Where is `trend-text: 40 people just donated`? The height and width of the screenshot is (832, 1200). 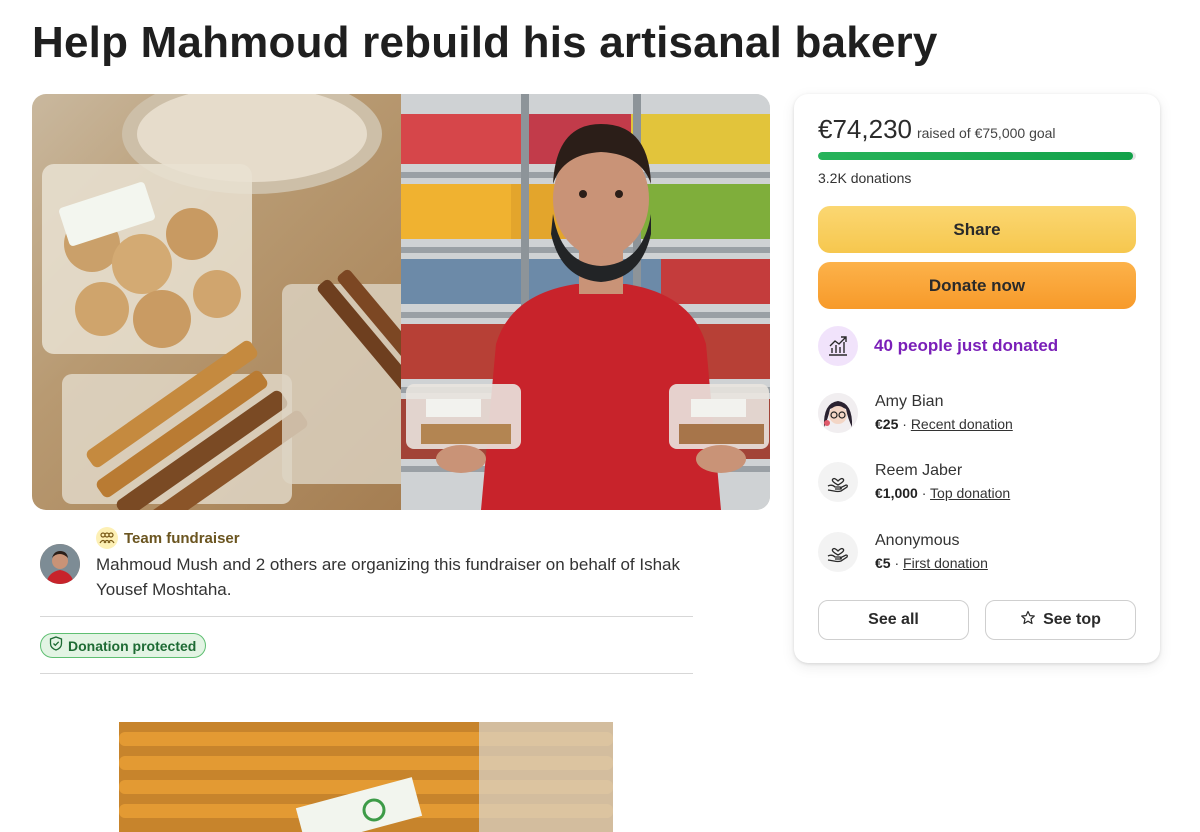
trend-text: 40 people just donated is located at coordinates (966, 345).